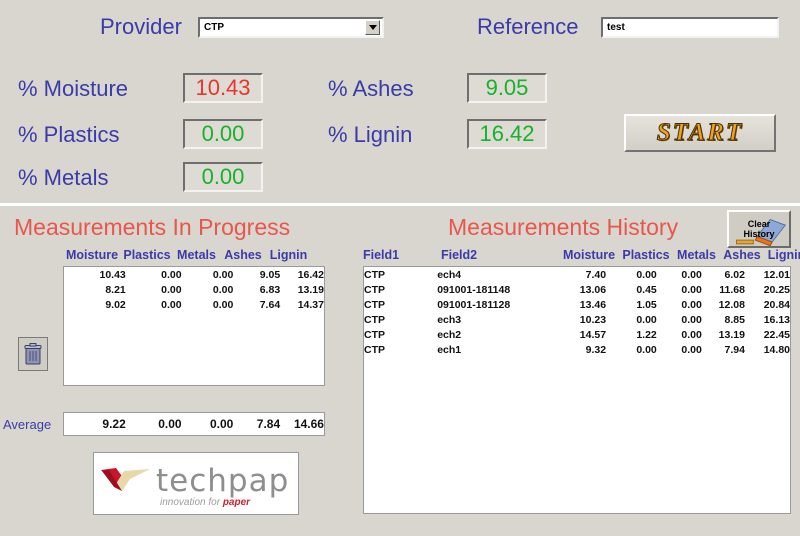 Image resolution: width=800 pixels, height=536 pixels. What do you see at coordinates (205, 502) in the screenshot?
I see `techpap-tagline: innovation for paper` at bounding box center [205, 502].